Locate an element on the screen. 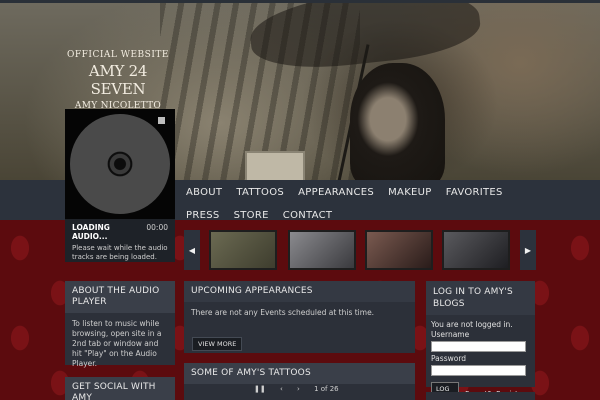 The image size is (600, 400). view-more-button: VIEW MORE is located at coordinates (217, 344).